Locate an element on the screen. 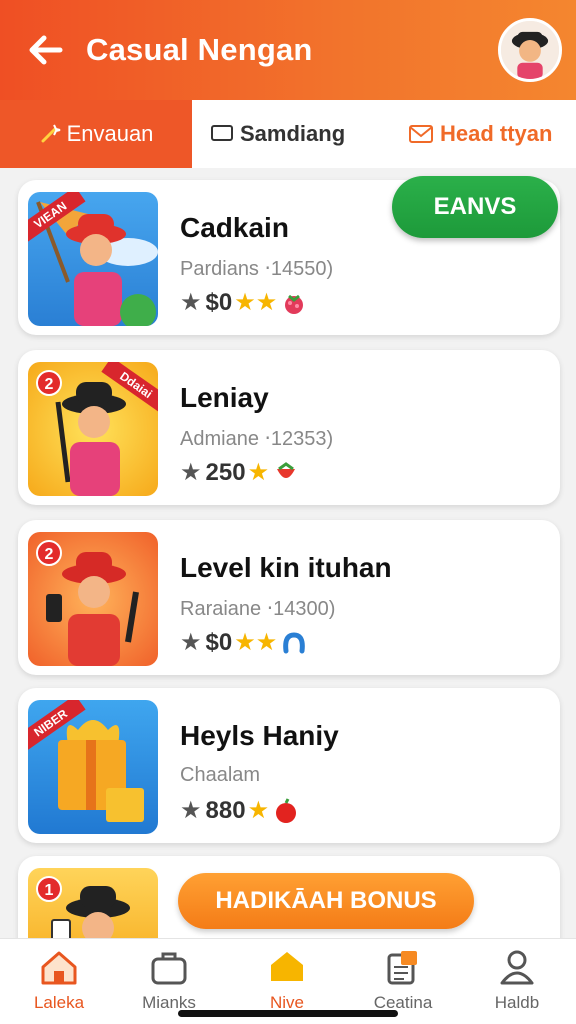 This screenshot has height=1024, width=576. game-title: Cadkain is located at coordinates (234, 227).